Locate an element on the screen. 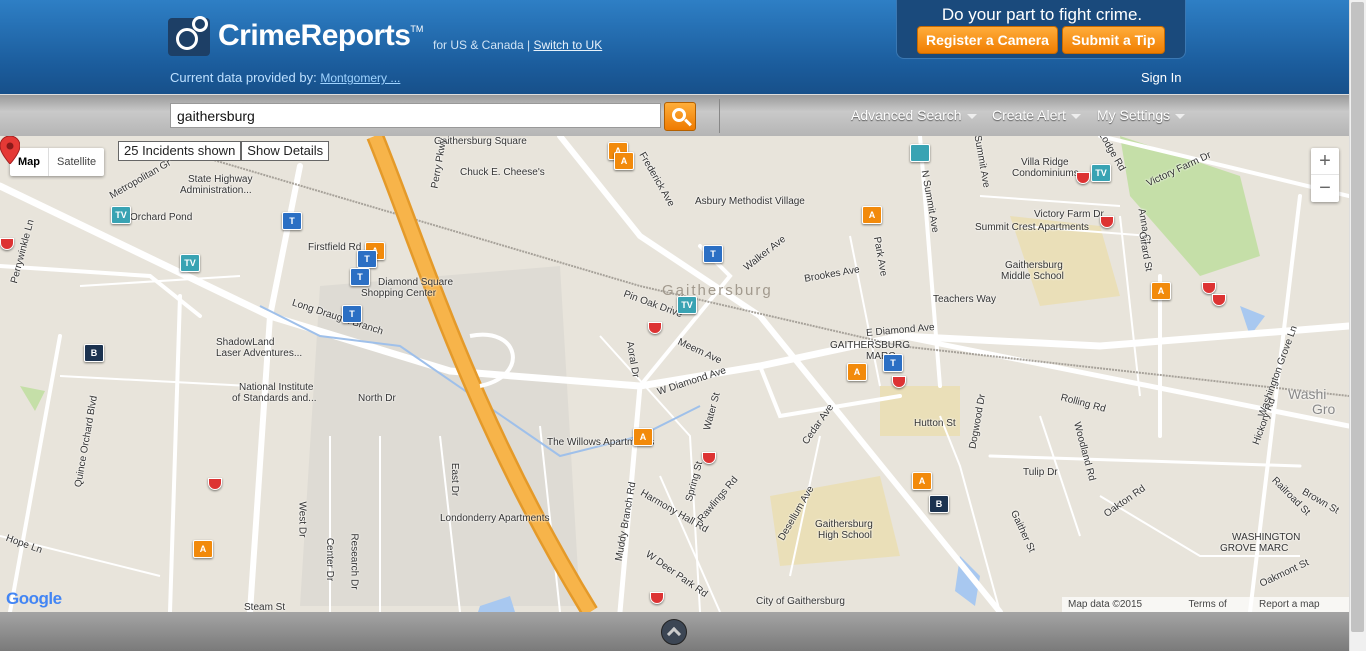 Image resolution: width=1366 pixels, height=651 pixels. trademark-mark: TM is located at coordinates (417, 29).